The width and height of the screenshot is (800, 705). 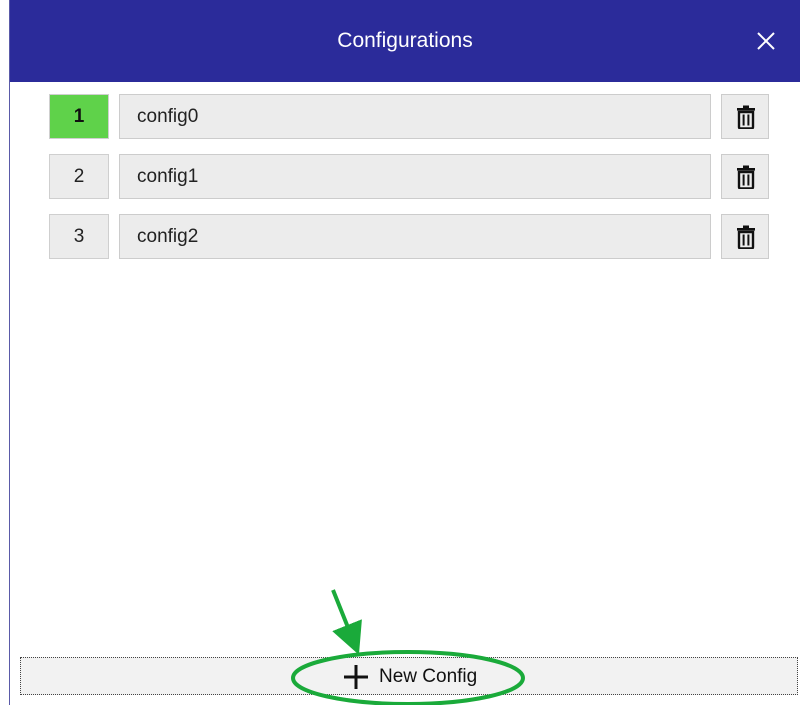 I want to click on annotation-arrow, so click(x=346, y=622).